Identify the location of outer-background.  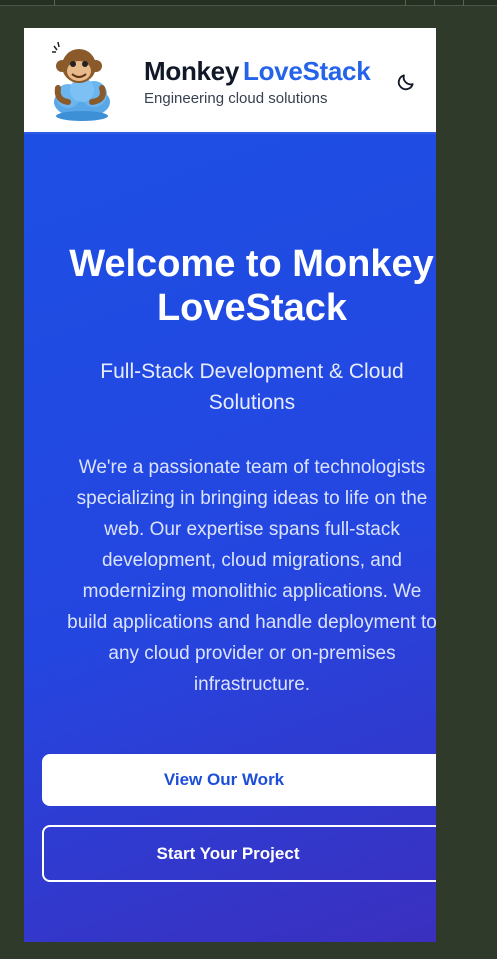
(466, 485).